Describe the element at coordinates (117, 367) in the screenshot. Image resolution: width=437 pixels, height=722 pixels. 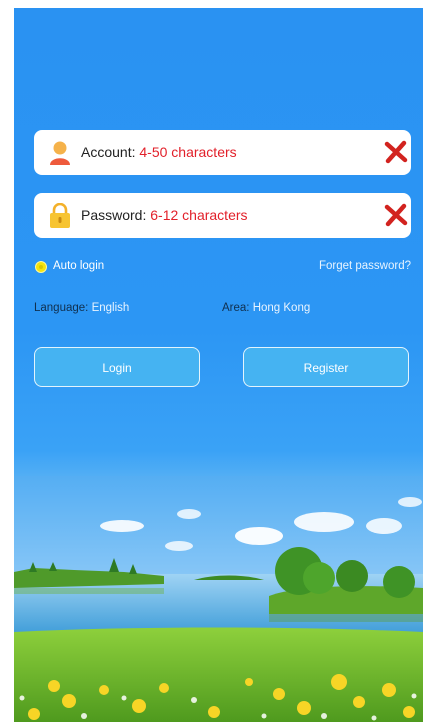
I see `login-button: Login` at that location.